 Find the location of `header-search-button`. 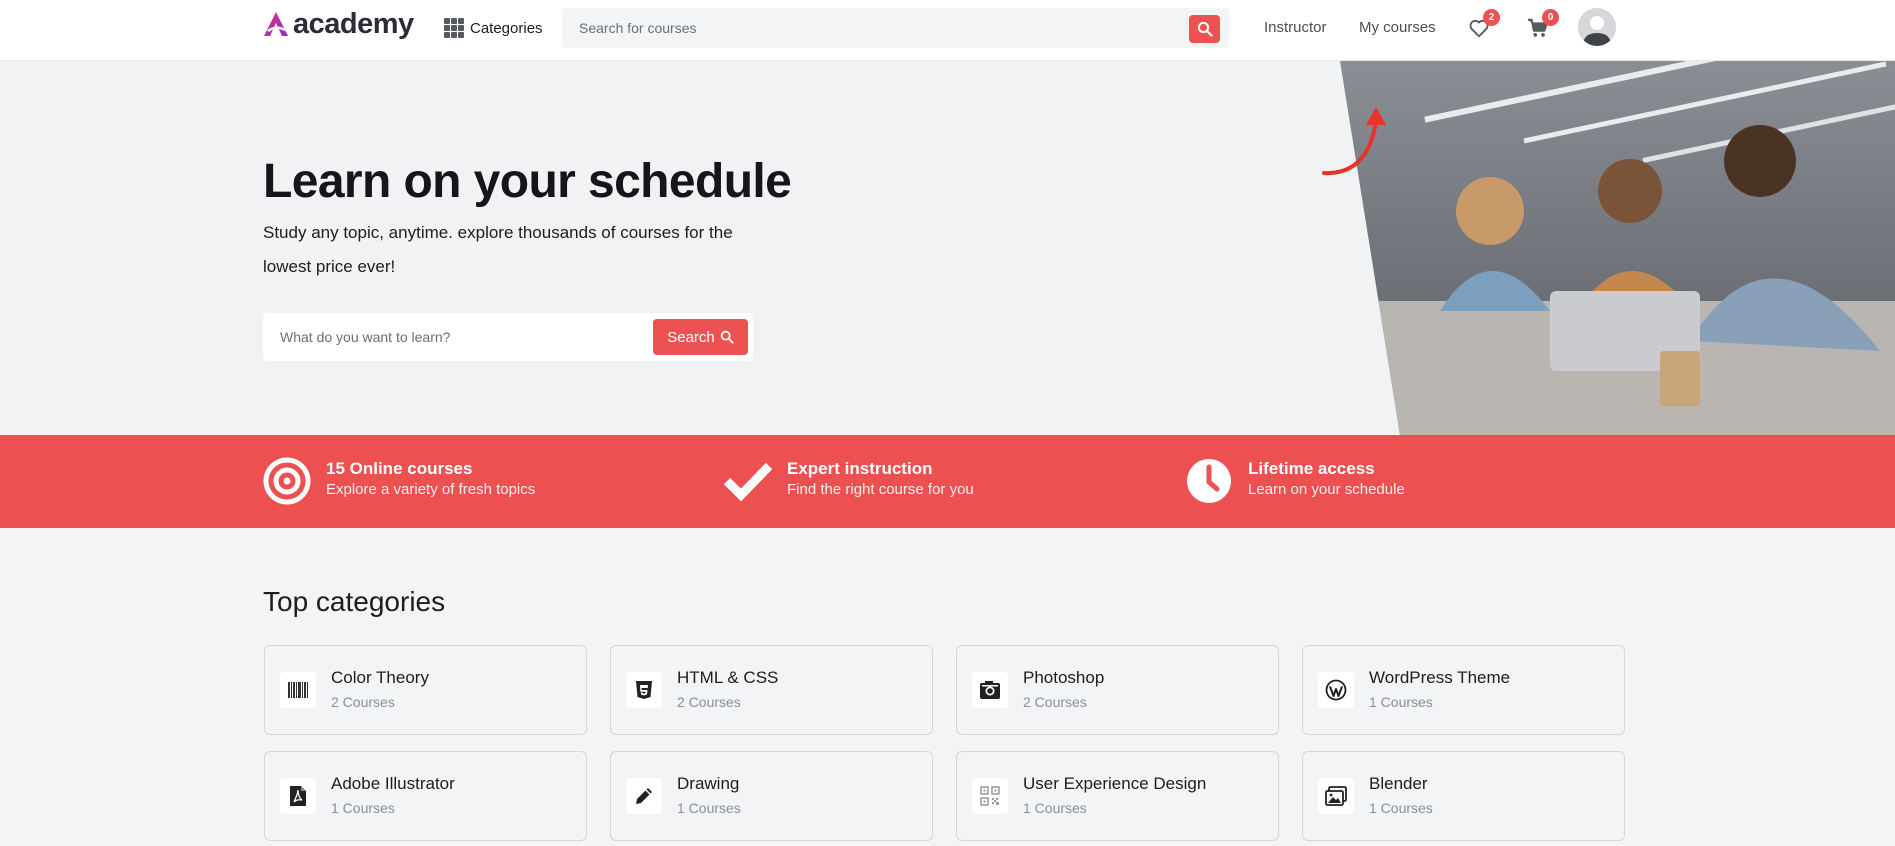

header-search-button is located at coordinates (1204, 29).